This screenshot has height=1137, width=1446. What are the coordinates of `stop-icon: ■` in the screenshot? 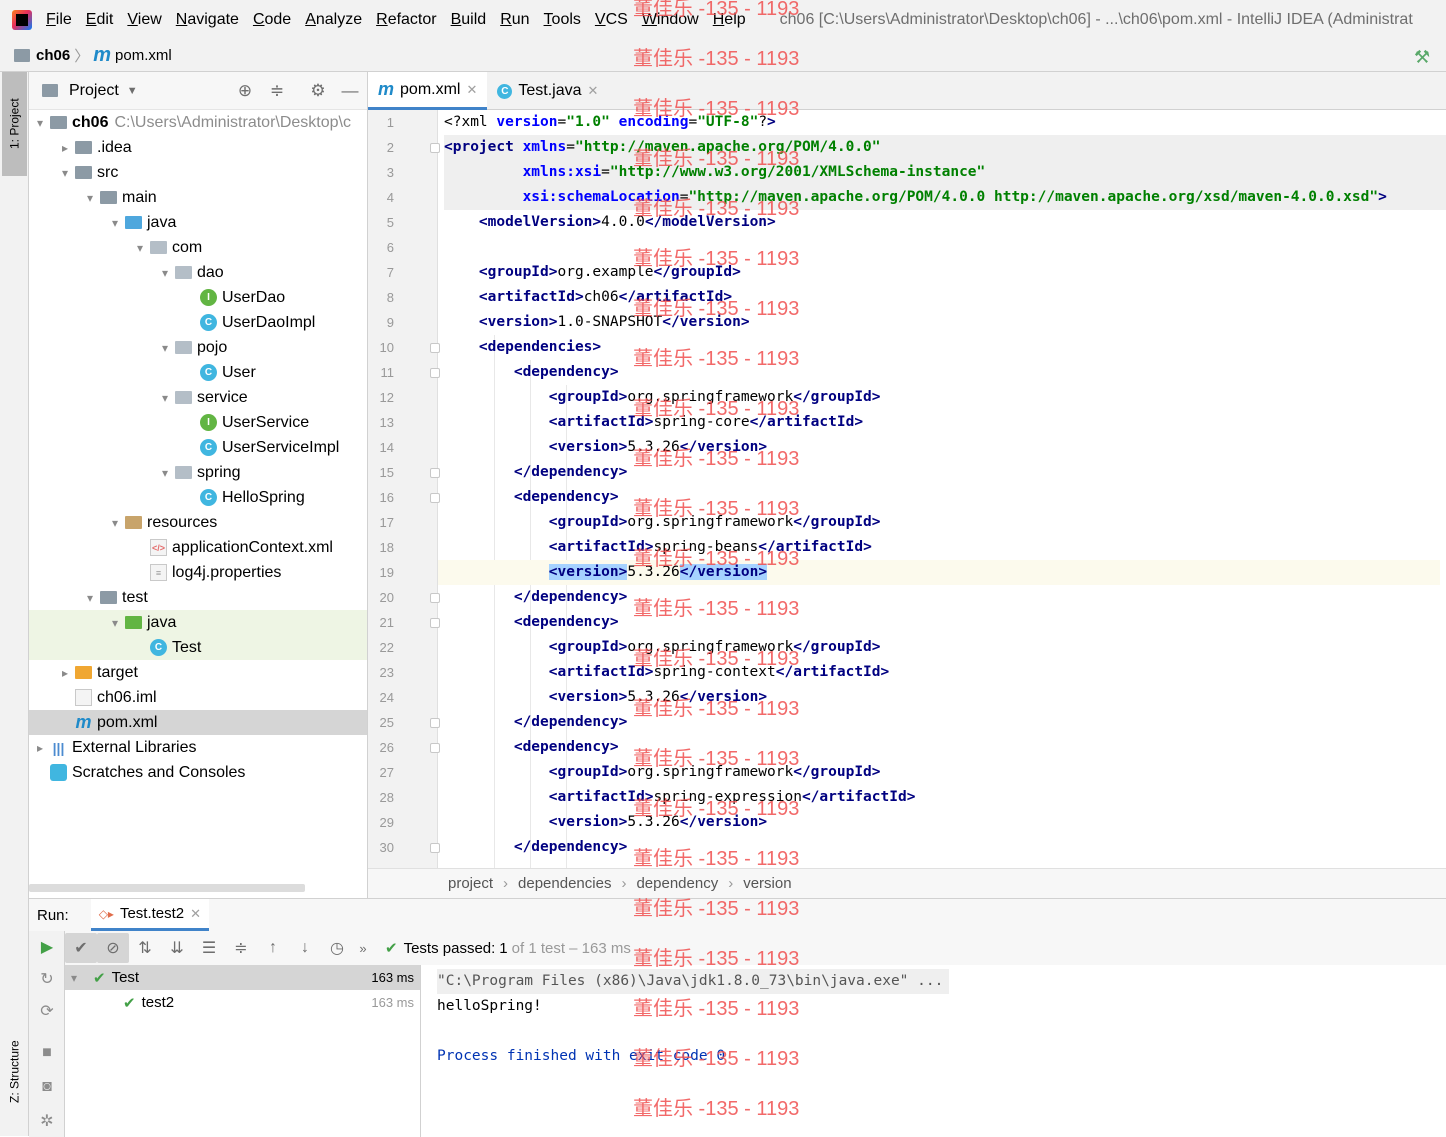 It's located at (47, 1053).